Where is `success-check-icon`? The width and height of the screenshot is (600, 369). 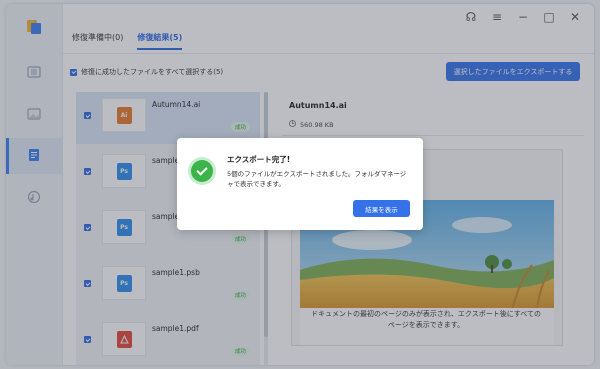
success-check-icon is located at coordinates (202, 171).